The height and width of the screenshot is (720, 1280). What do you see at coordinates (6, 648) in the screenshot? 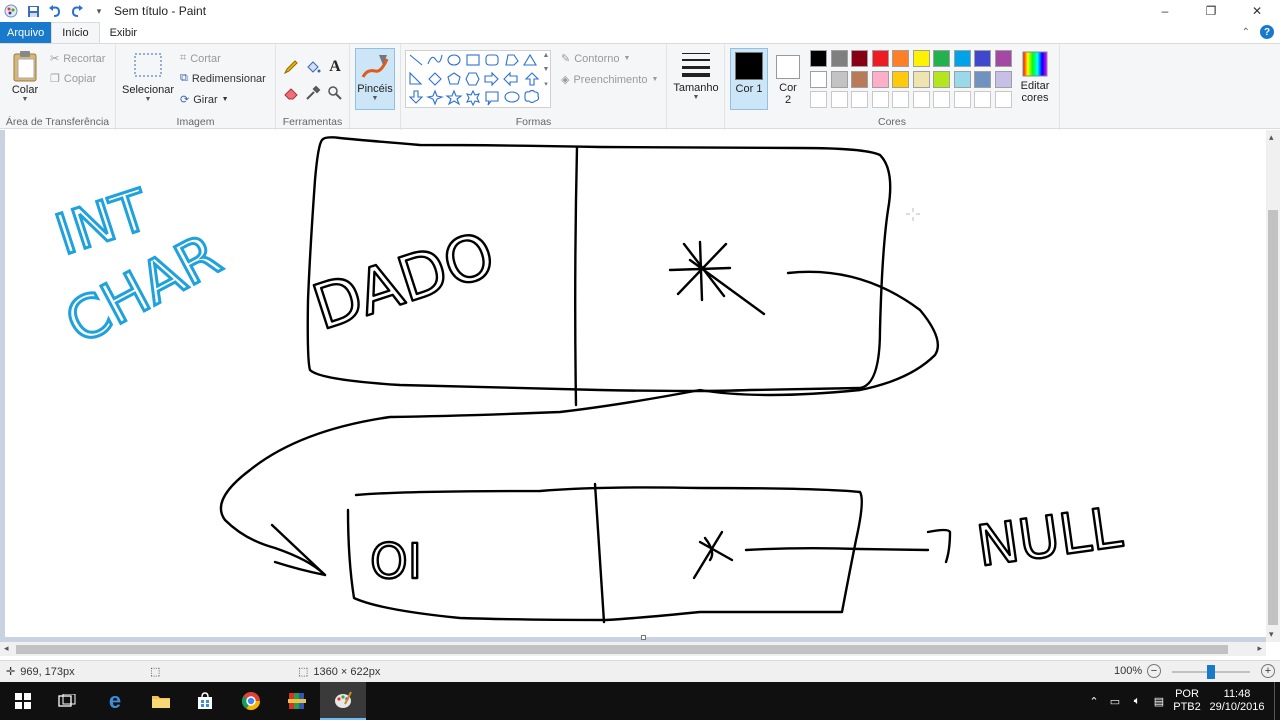
I see `scroll-left-icon: ◂` at bounding box center [6, 648].